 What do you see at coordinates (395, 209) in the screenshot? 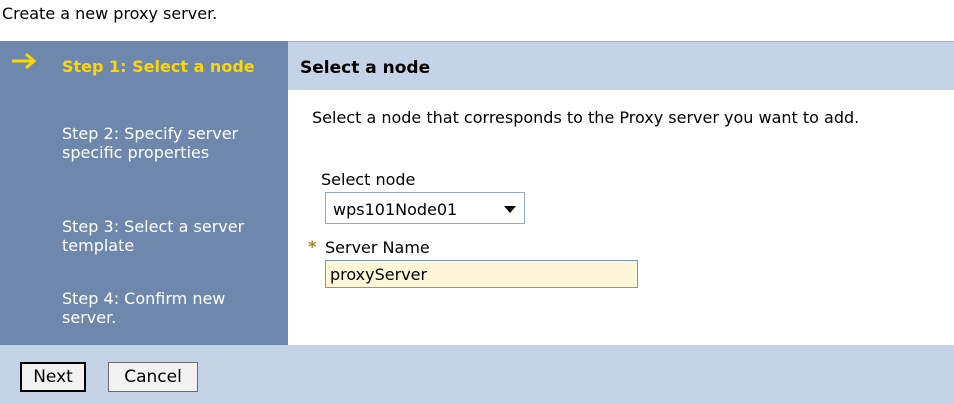
I see `node-select-value: wps101Node01` at bounding box center [395, 209].